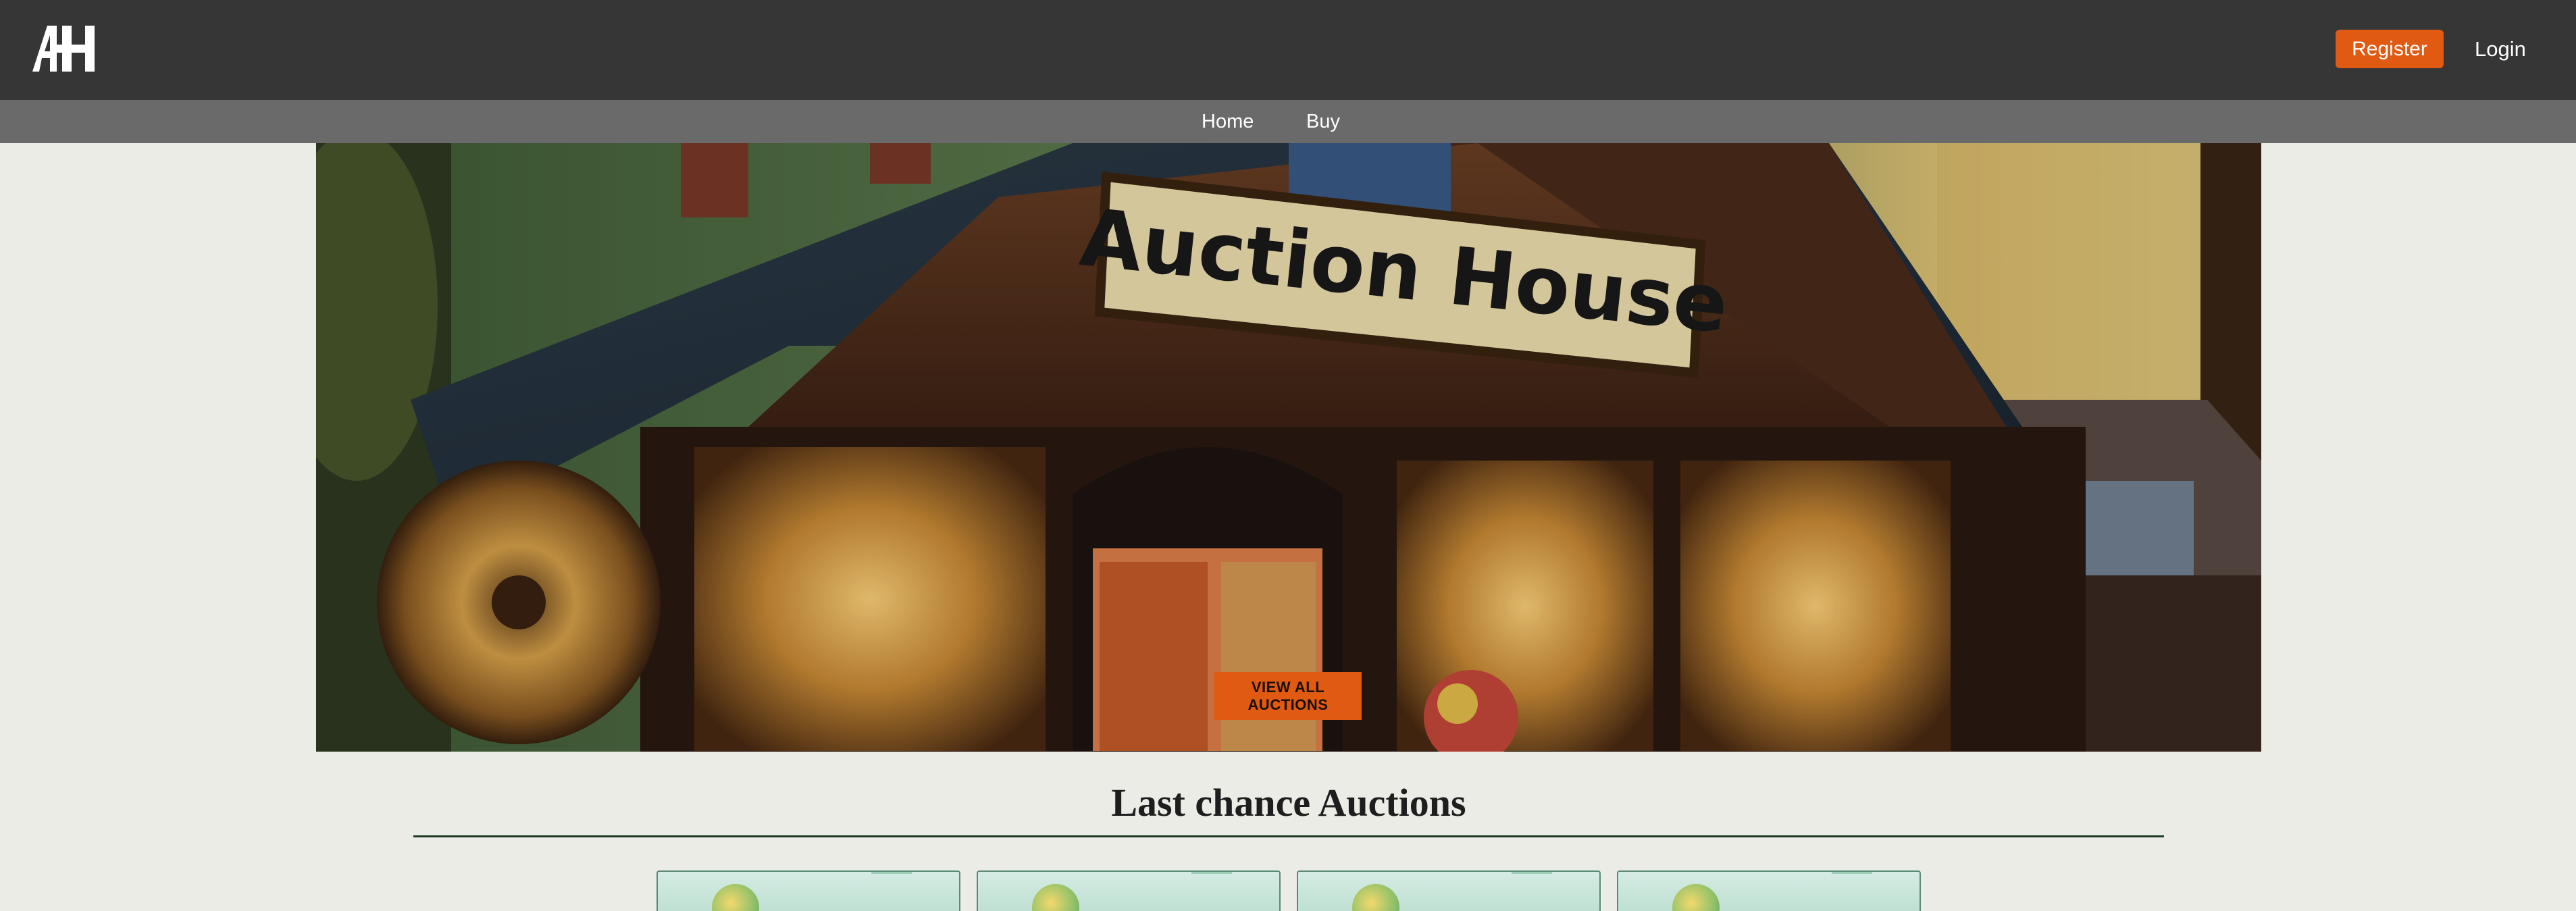  I want to click on register-button: Register, so click(2390, 49).